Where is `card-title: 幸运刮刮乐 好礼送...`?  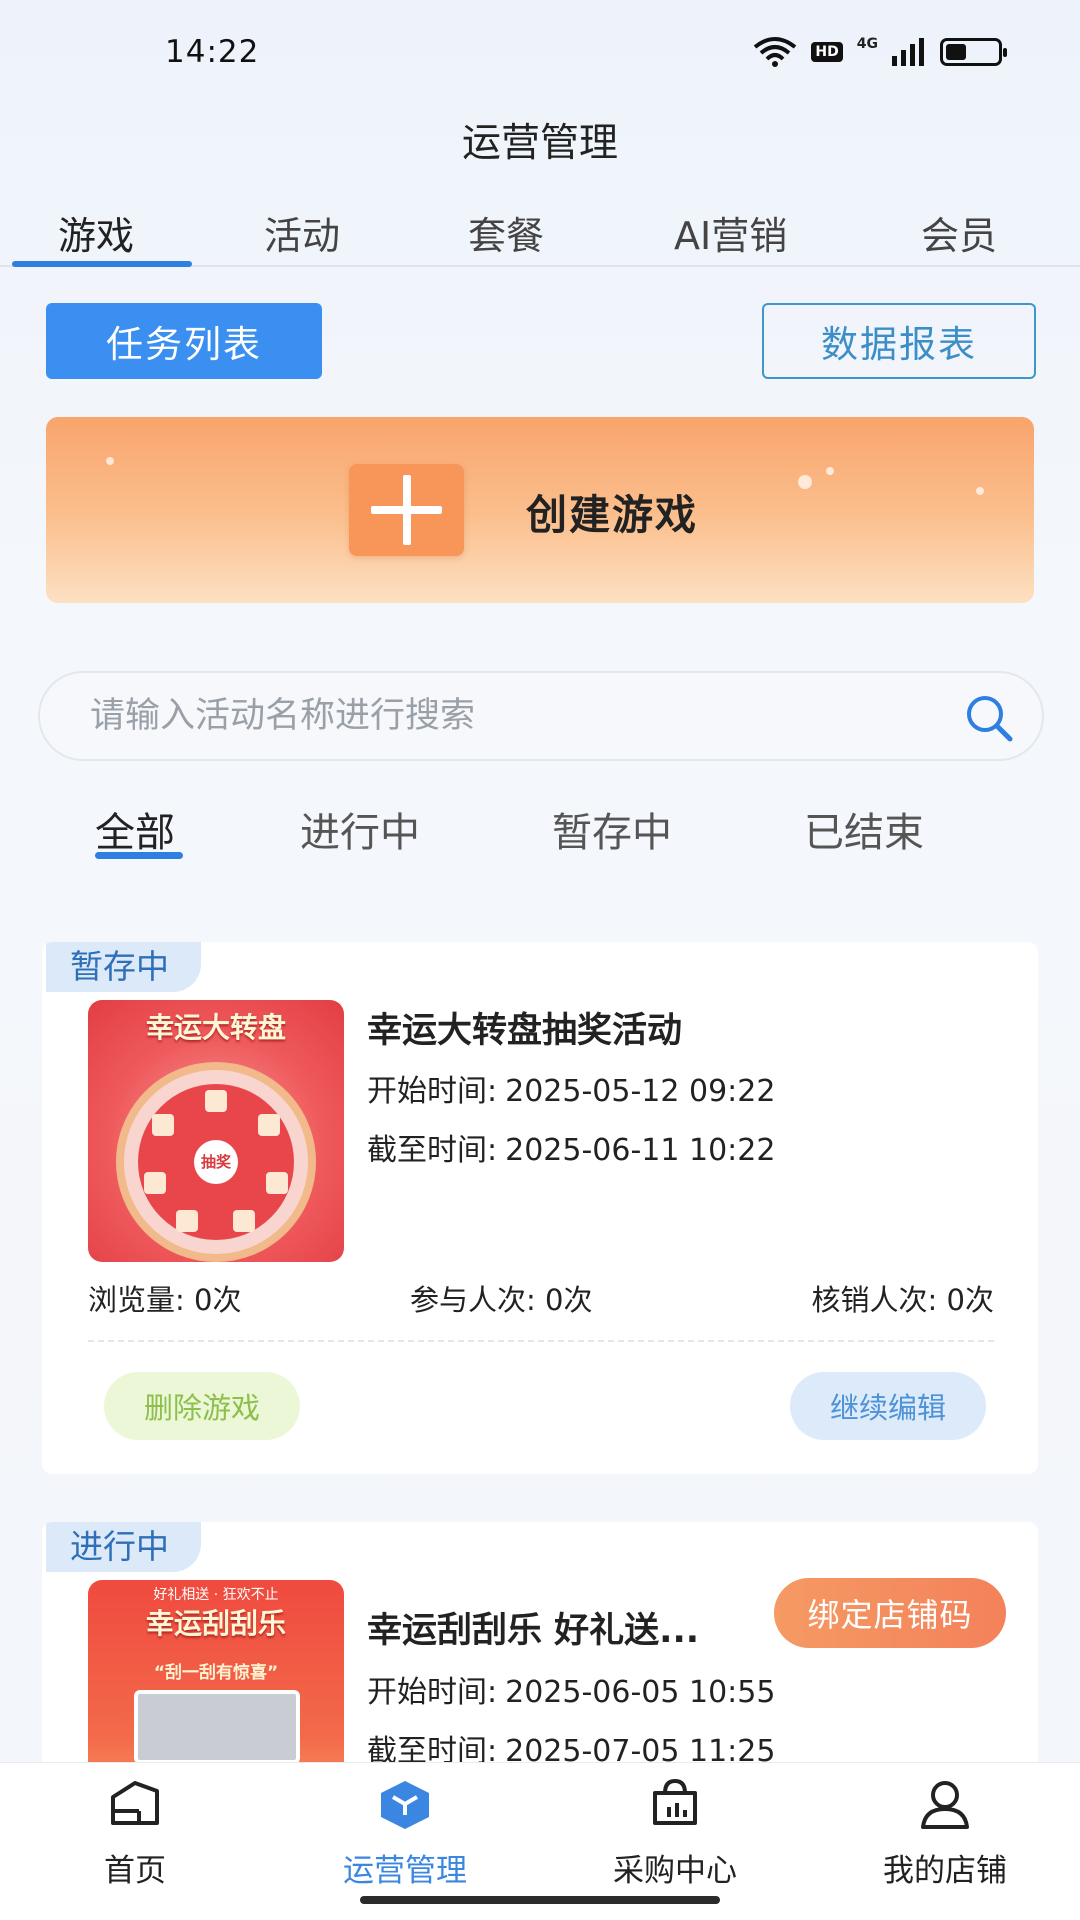 card-title: 幸运刮刮乐 好礼送... is located at coordinates (533, 1631).